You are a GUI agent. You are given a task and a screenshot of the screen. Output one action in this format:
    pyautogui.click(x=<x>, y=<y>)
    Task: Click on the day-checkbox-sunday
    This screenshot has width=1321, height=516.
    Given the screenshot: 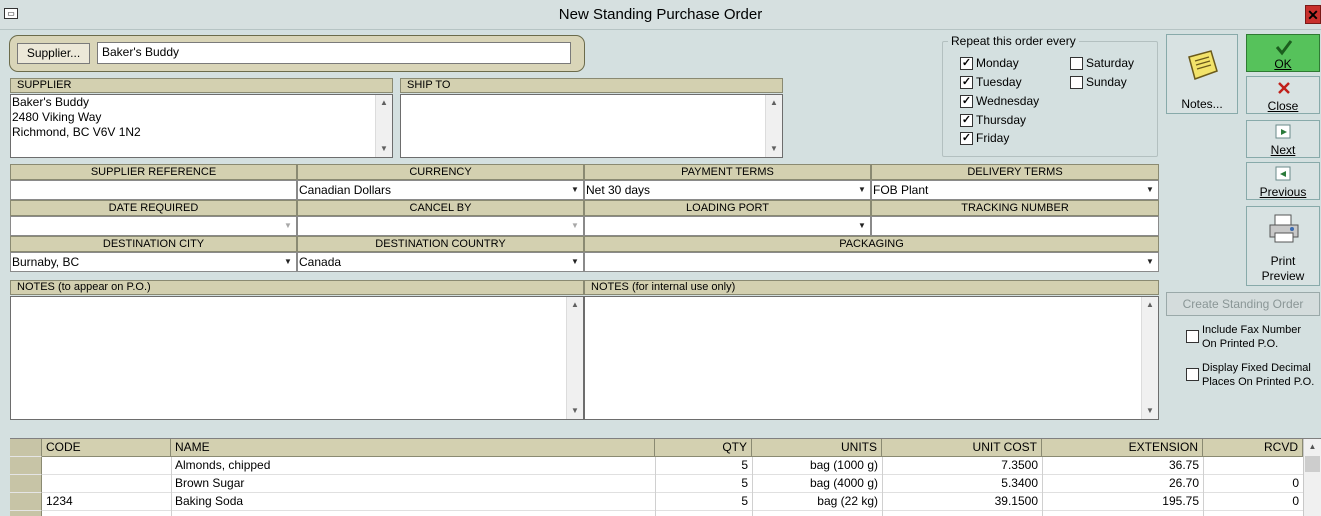 What is the action you would take?
    pyautogui.click(x=1076, y=82)
    